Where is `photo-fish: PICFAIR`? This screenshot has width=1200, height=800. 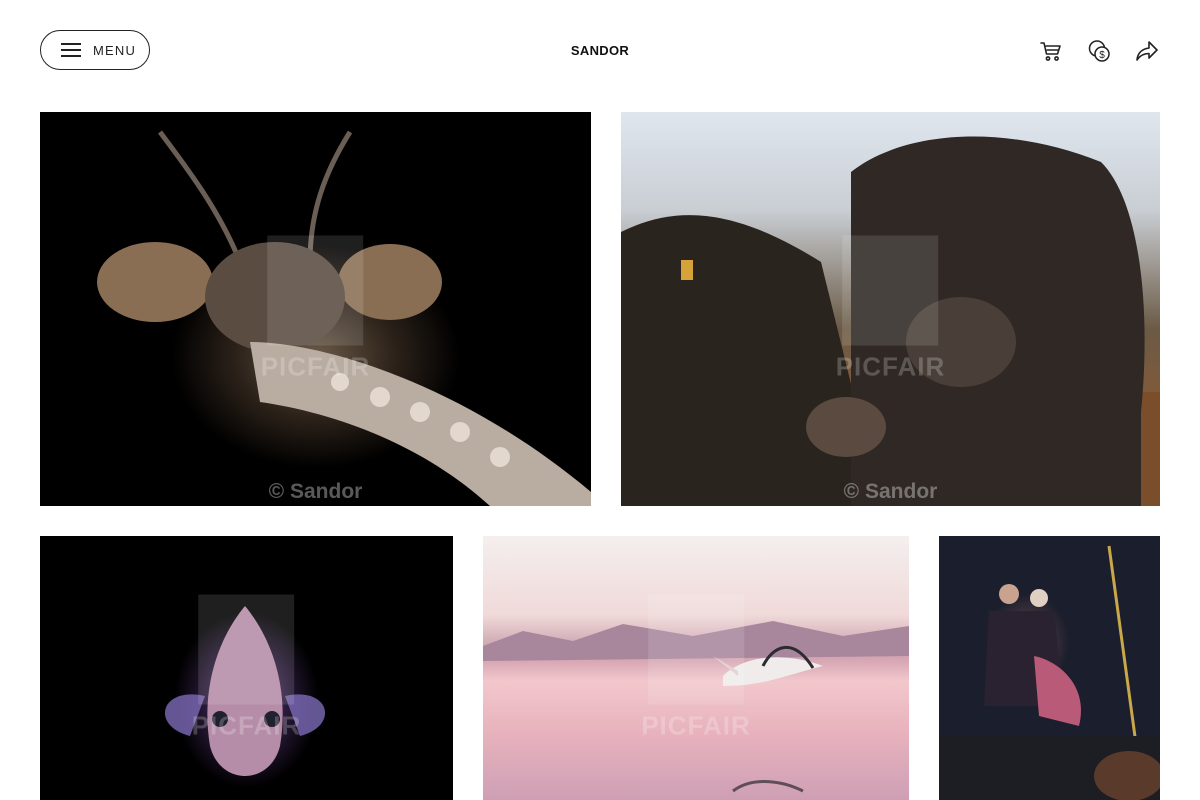 photo-fish: PICFAIR is located at coordinates (246, 668).